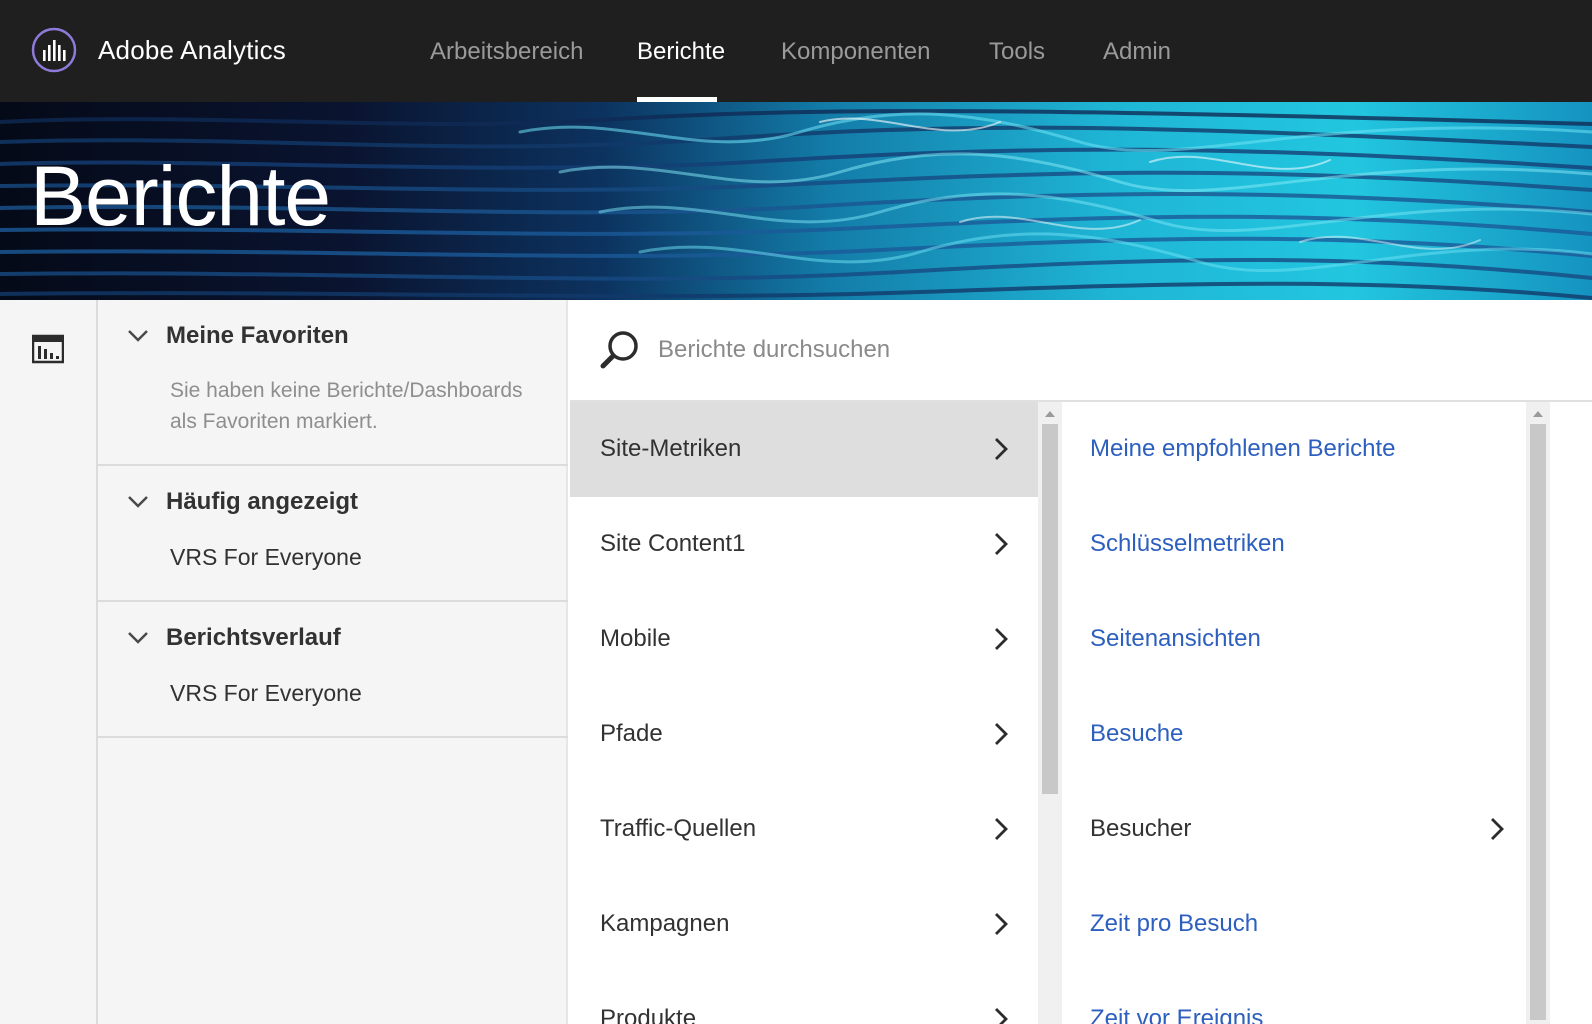 This screenshot has width=1592, height=1024. I want to click on frequently-viewed-item: VRS For Everyone, so click(266, 557).